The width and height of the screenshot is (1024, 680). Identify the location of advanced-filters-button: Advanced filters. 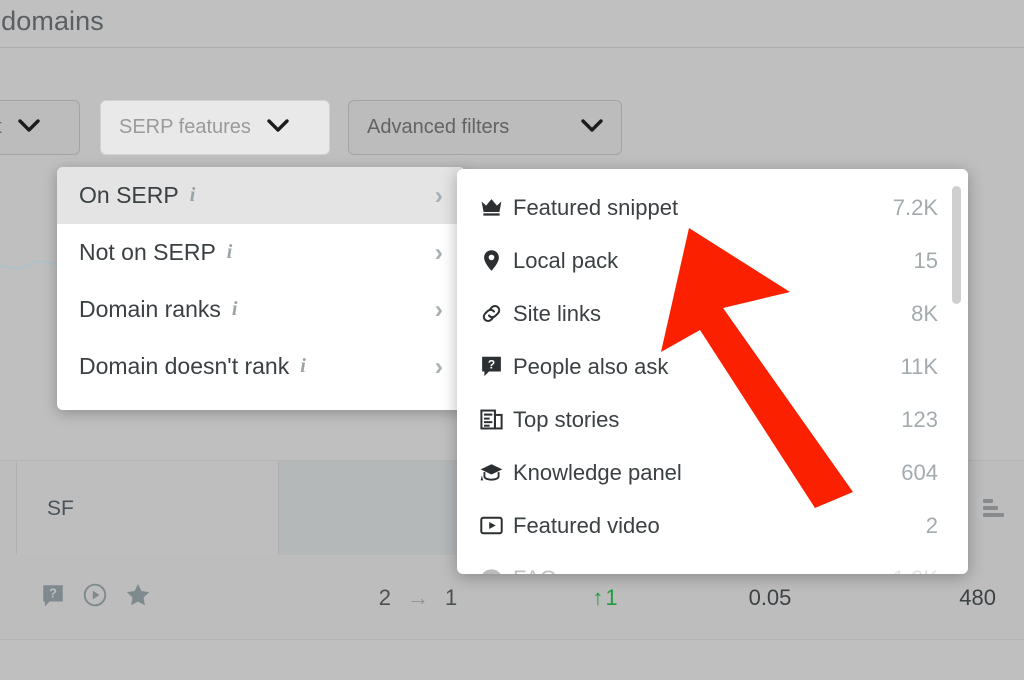
(485, 127).